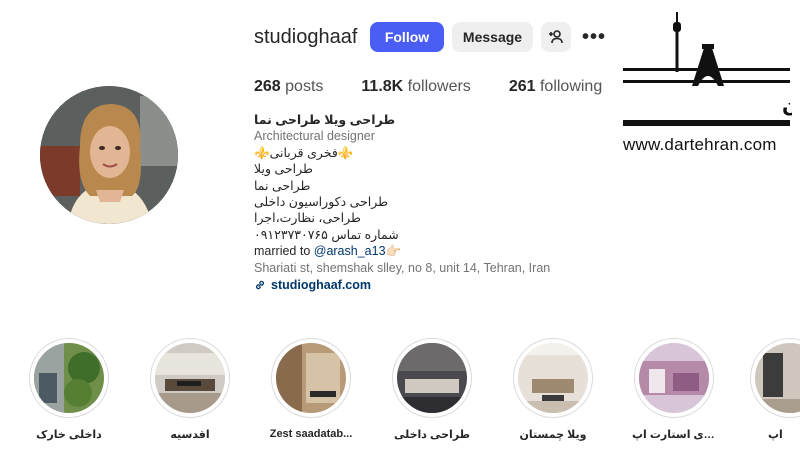 This screenshot has width=800, height=463. Describe the element at coordinates (325, 120) in the screenshot. I see `bio-full-name: طراحی ویلا طراحی نما` at that location.